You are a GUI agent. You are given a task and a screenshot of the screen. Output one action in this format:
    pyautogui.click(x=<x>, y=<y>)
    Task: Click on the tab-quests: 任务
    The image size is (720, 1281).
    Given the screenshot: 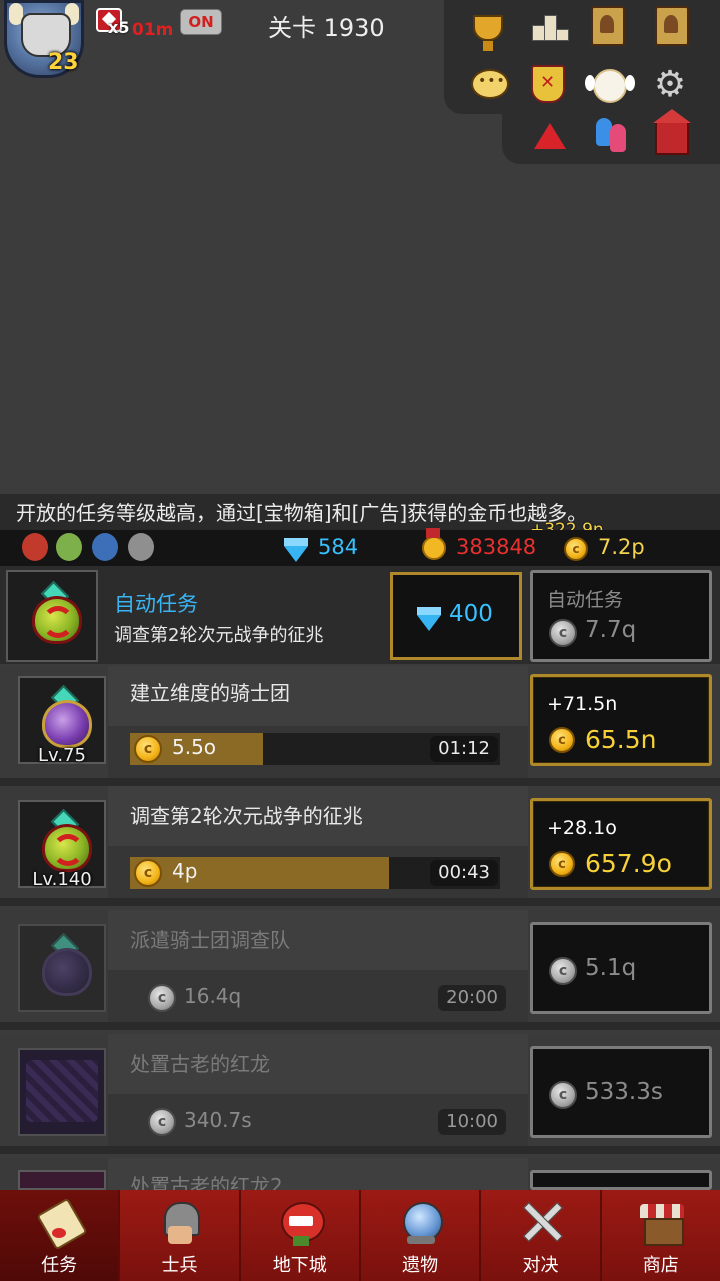 What is the action you would take?
    pyautogui.click(x=60, y=1235)
    